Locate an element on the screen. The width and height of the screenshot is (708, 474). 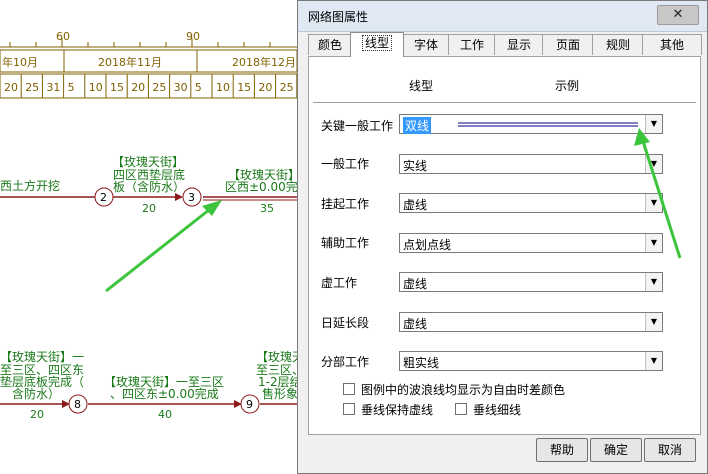
ruler-label-90: 90 is located at coordinates (193, 36).